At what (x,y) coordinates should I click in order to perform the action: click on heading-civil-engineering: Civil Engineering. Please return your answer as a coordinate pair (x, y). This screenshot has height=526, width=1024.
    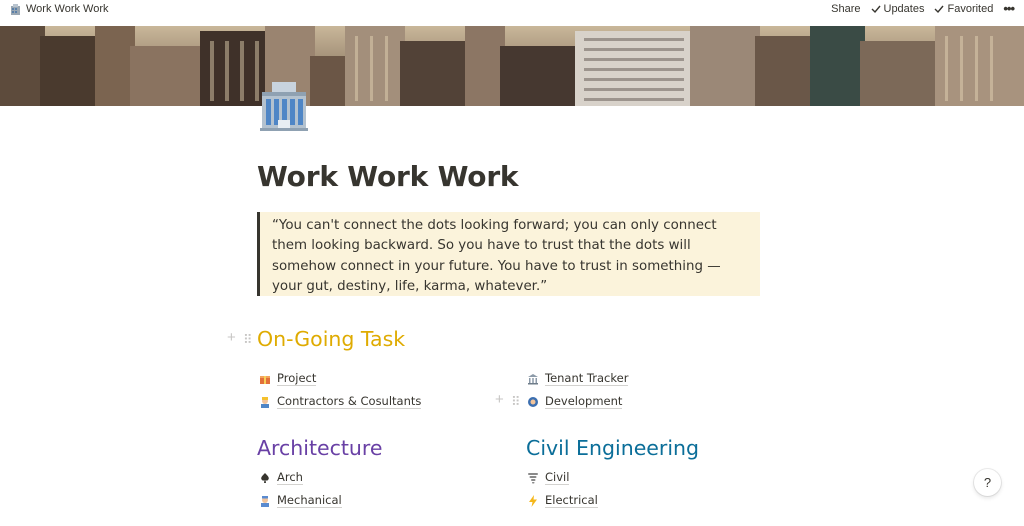
    Looking at the image, I should click on (612, 448).